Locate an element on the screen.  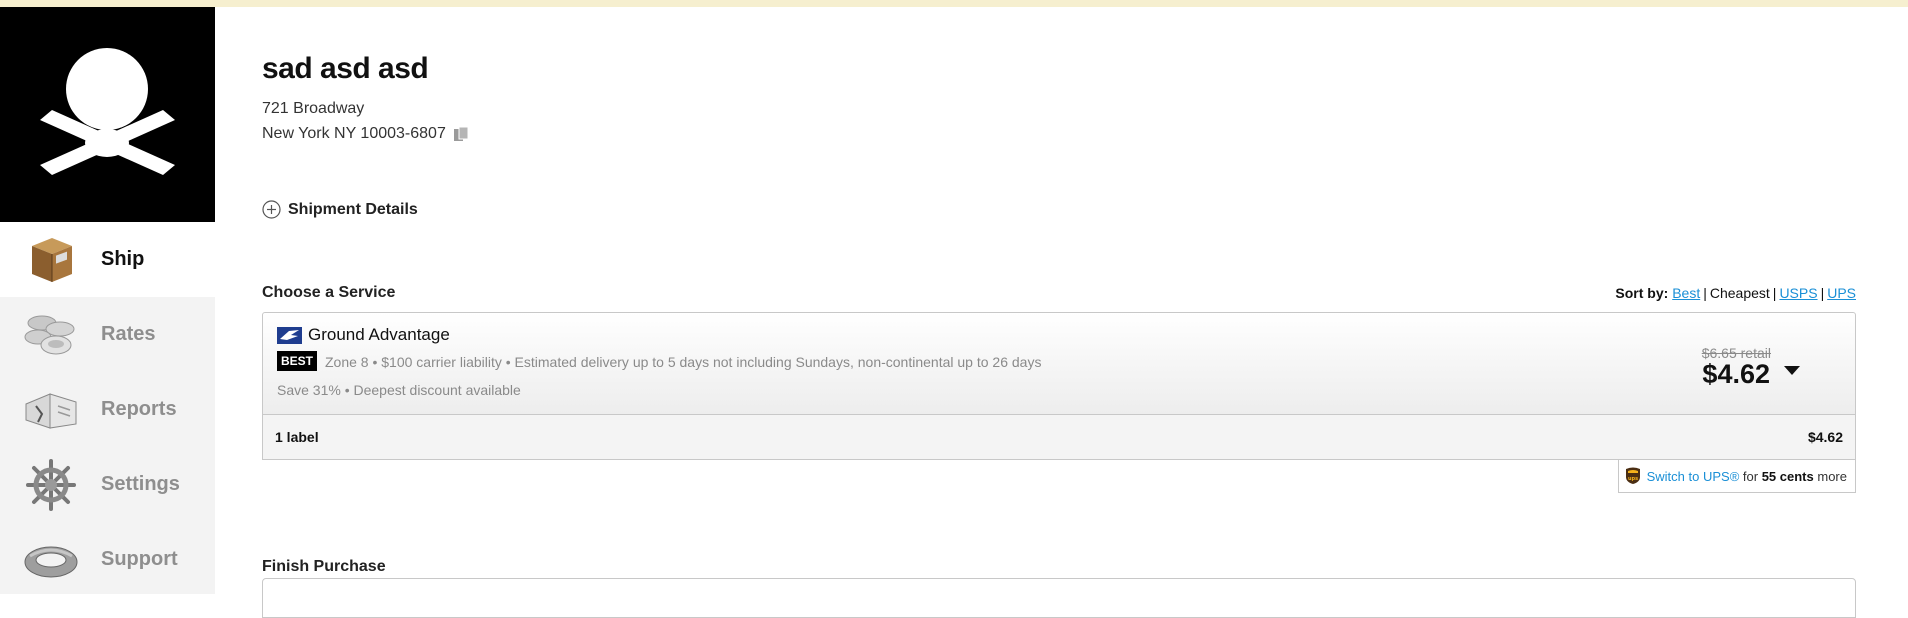
sidebar-item-label: Ship is located at coordinates (123, 259).